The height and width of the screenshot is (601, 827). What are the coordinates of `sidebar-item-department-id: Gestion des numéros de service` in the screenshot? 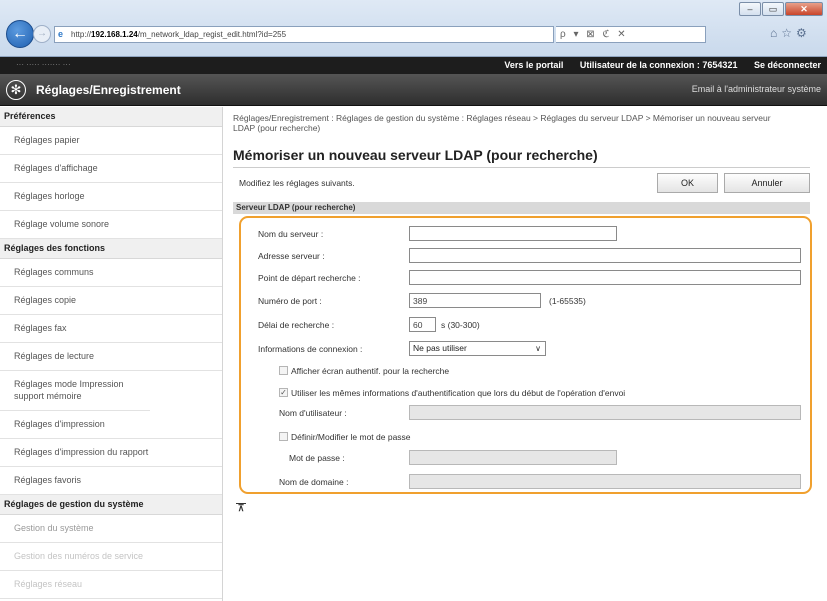 It's located at (111, 557).